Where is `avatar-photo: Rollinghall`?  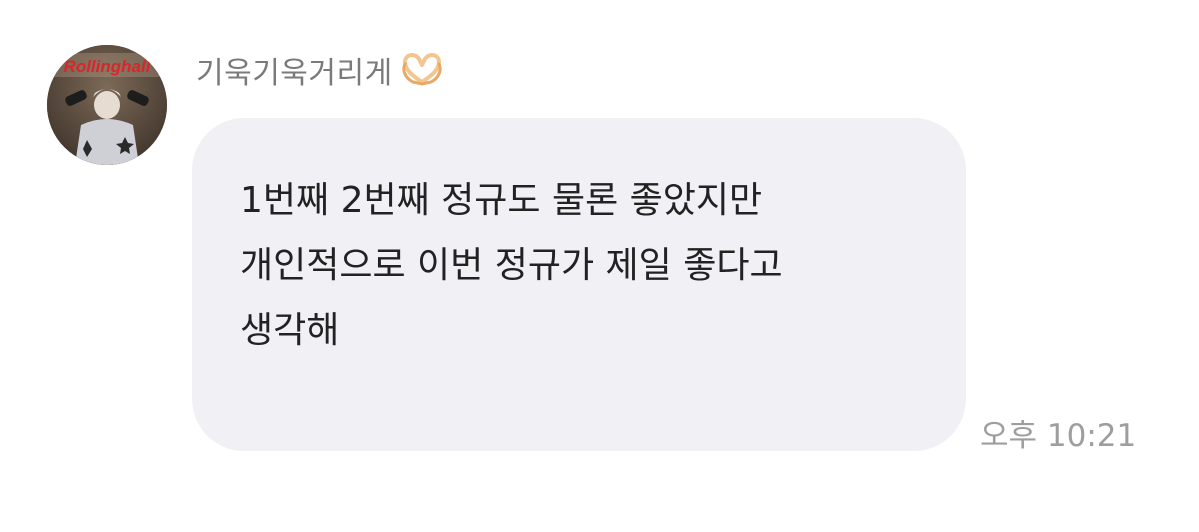
avatar-photo: Rollinghall is located at coordinates (107, 105).